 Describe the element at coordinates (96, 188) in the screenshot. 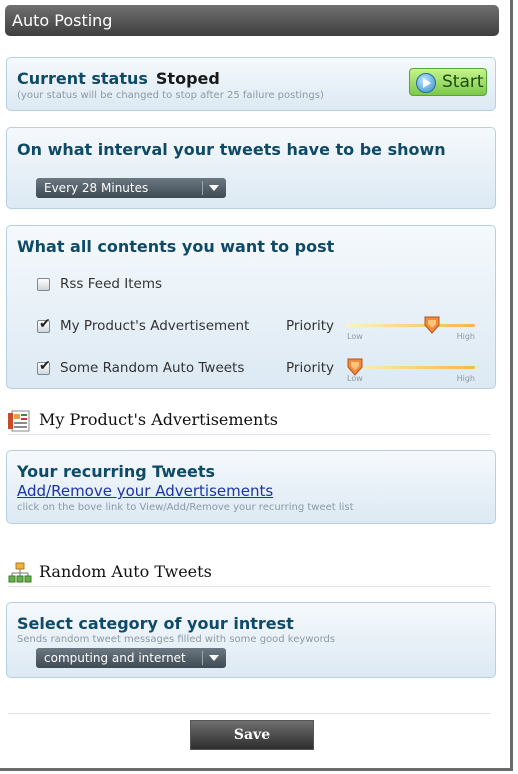

I see `interval-selected: Every 28 Minutes` at that location.